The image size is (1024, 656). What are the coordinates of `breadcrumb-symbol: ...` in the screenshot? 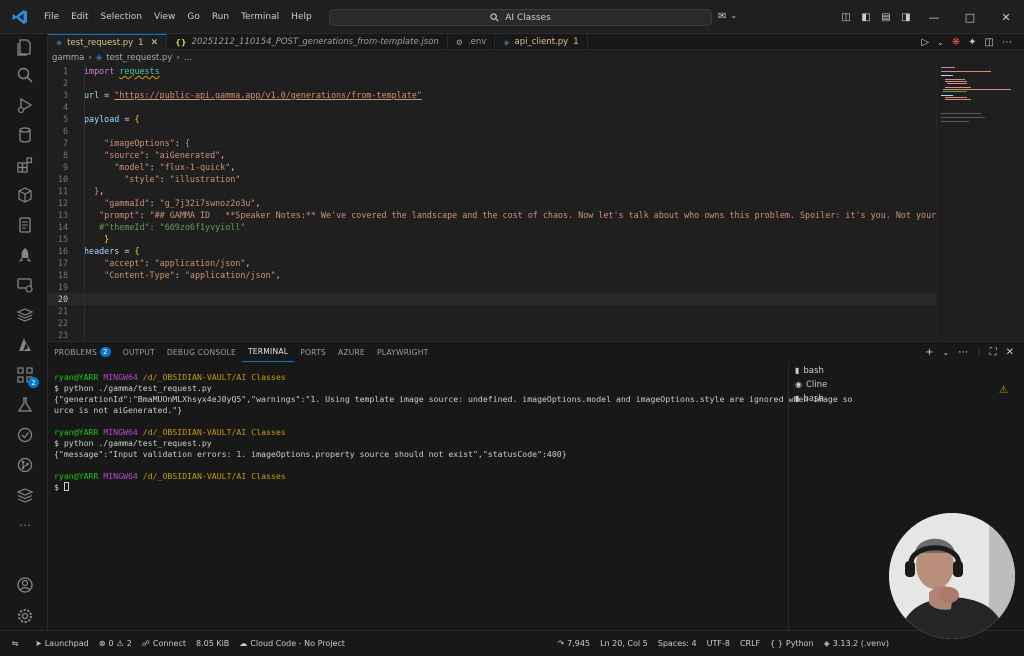 It's located at (188, 58).